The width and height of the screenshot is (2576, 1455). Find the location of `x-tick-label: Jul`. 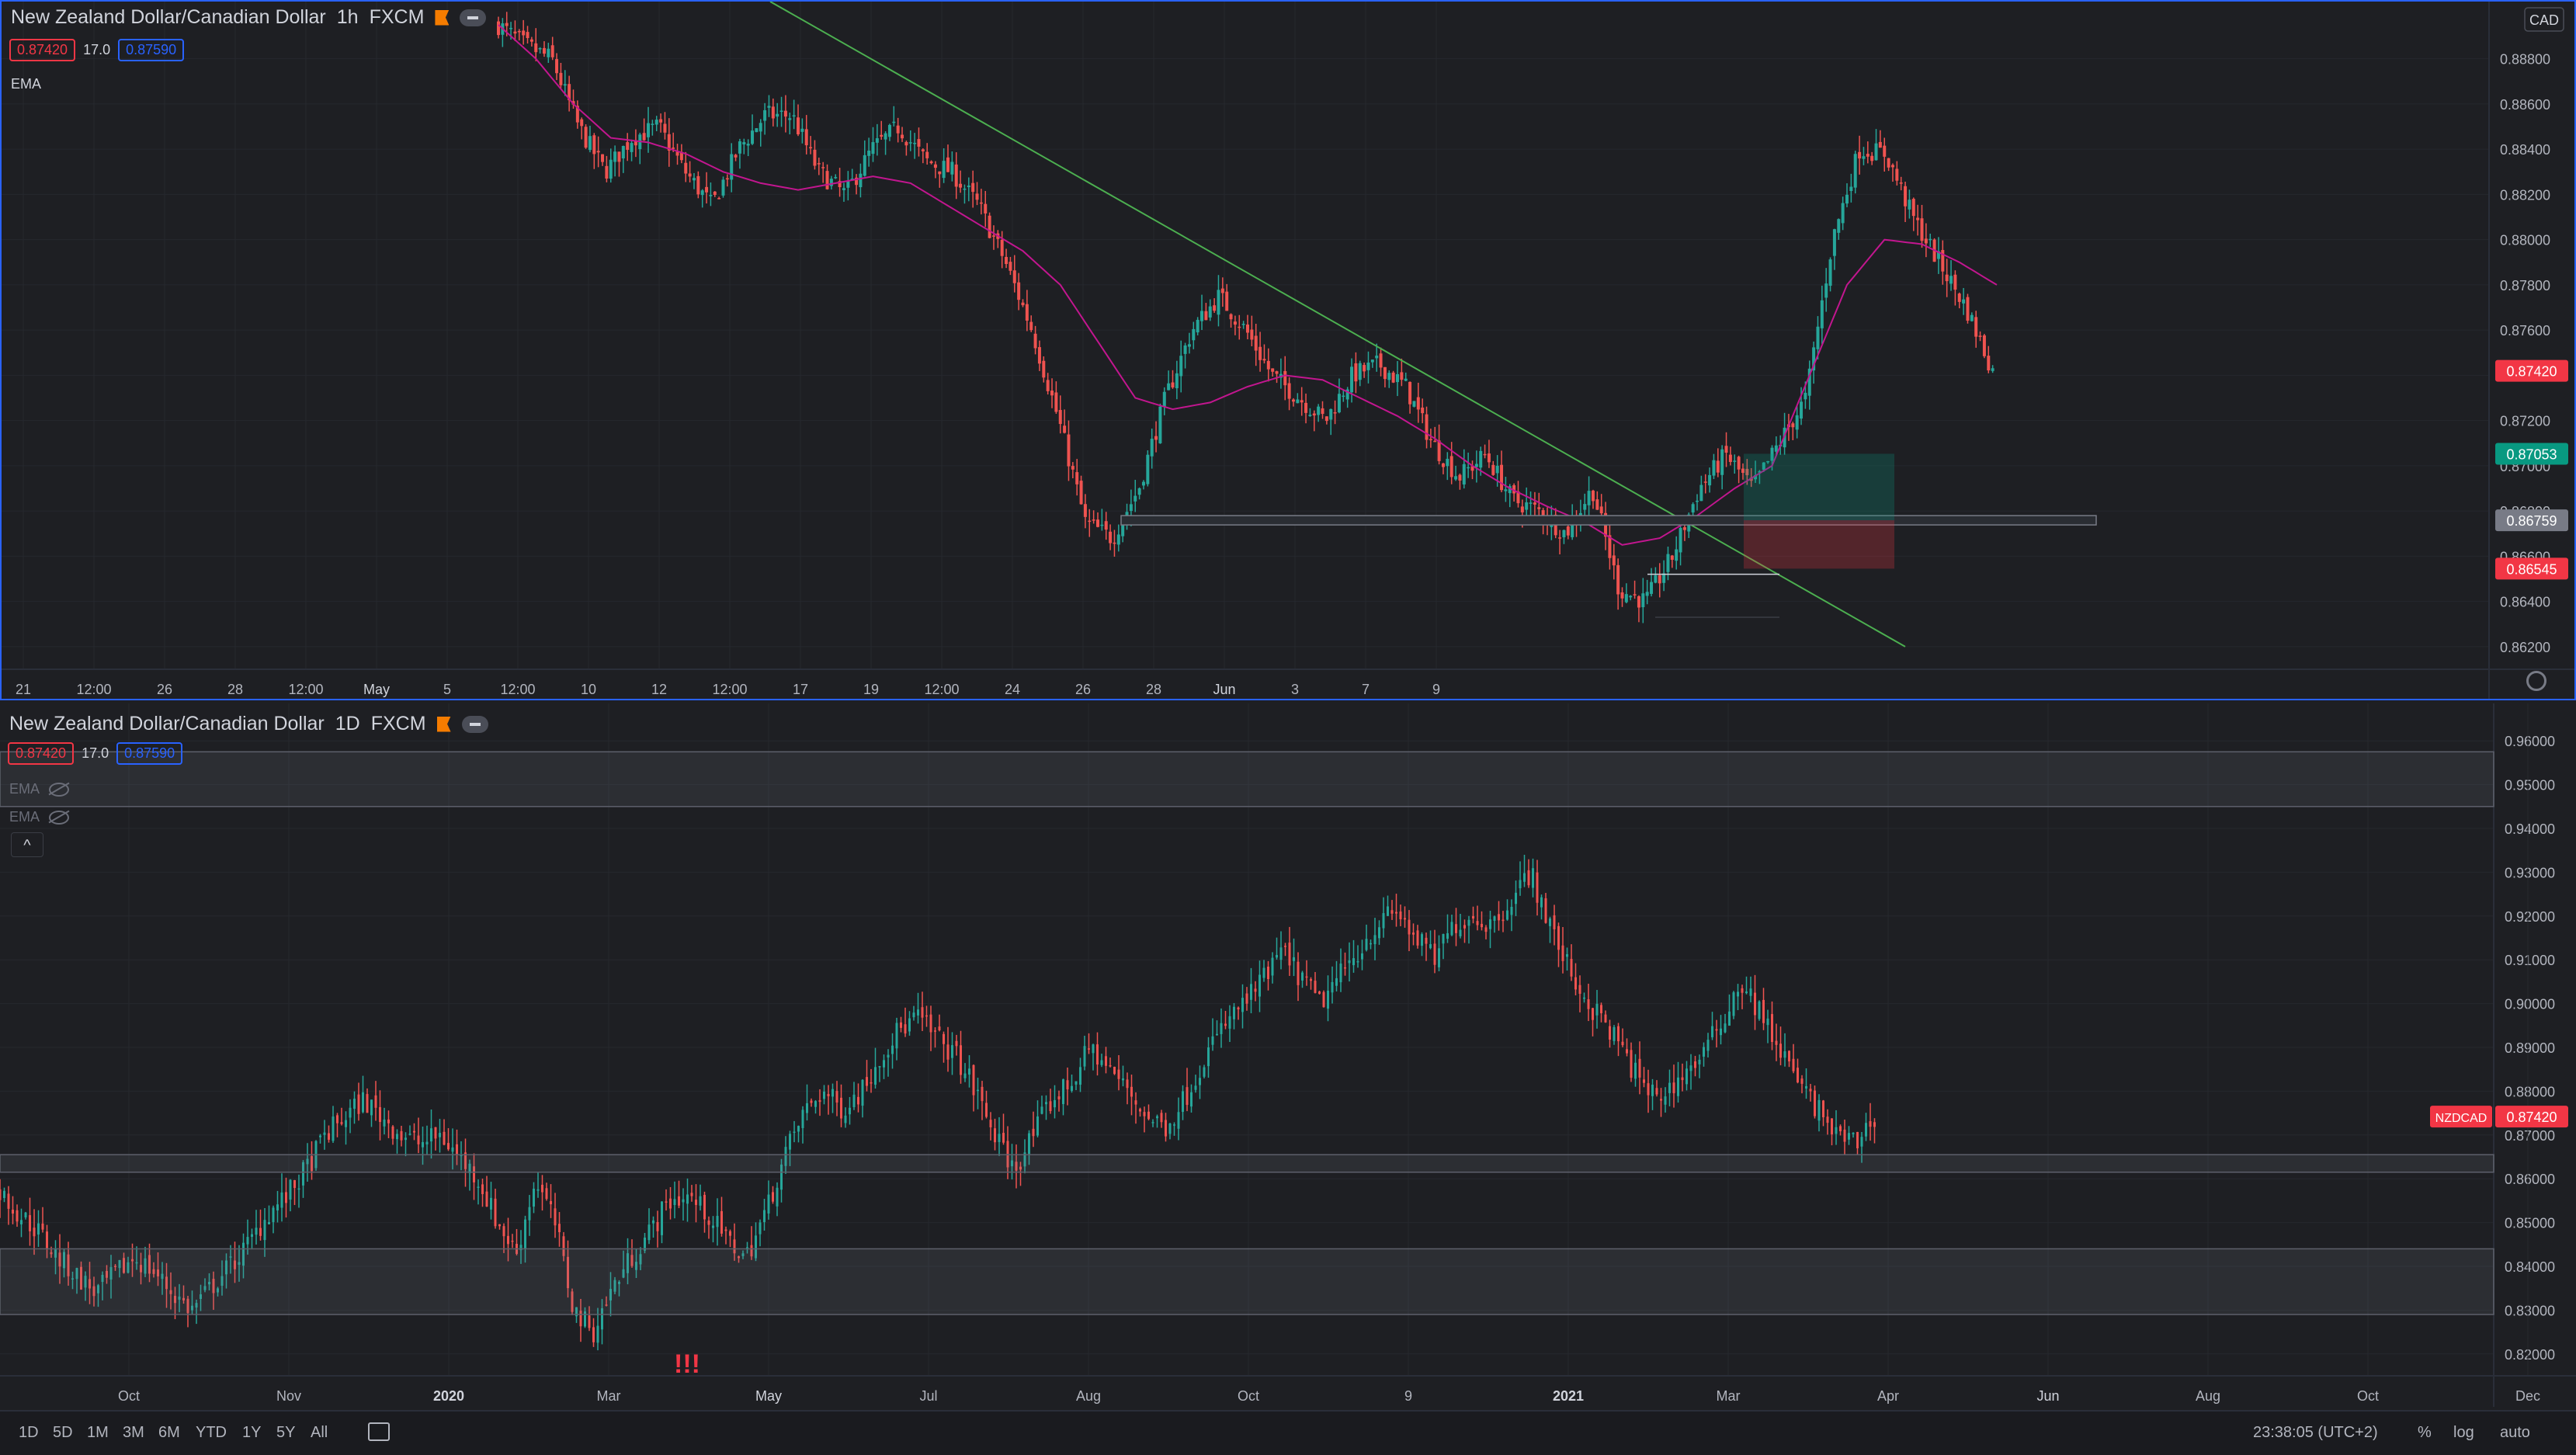

x-tick-label: Jul is located at coordinates (928, 1396).